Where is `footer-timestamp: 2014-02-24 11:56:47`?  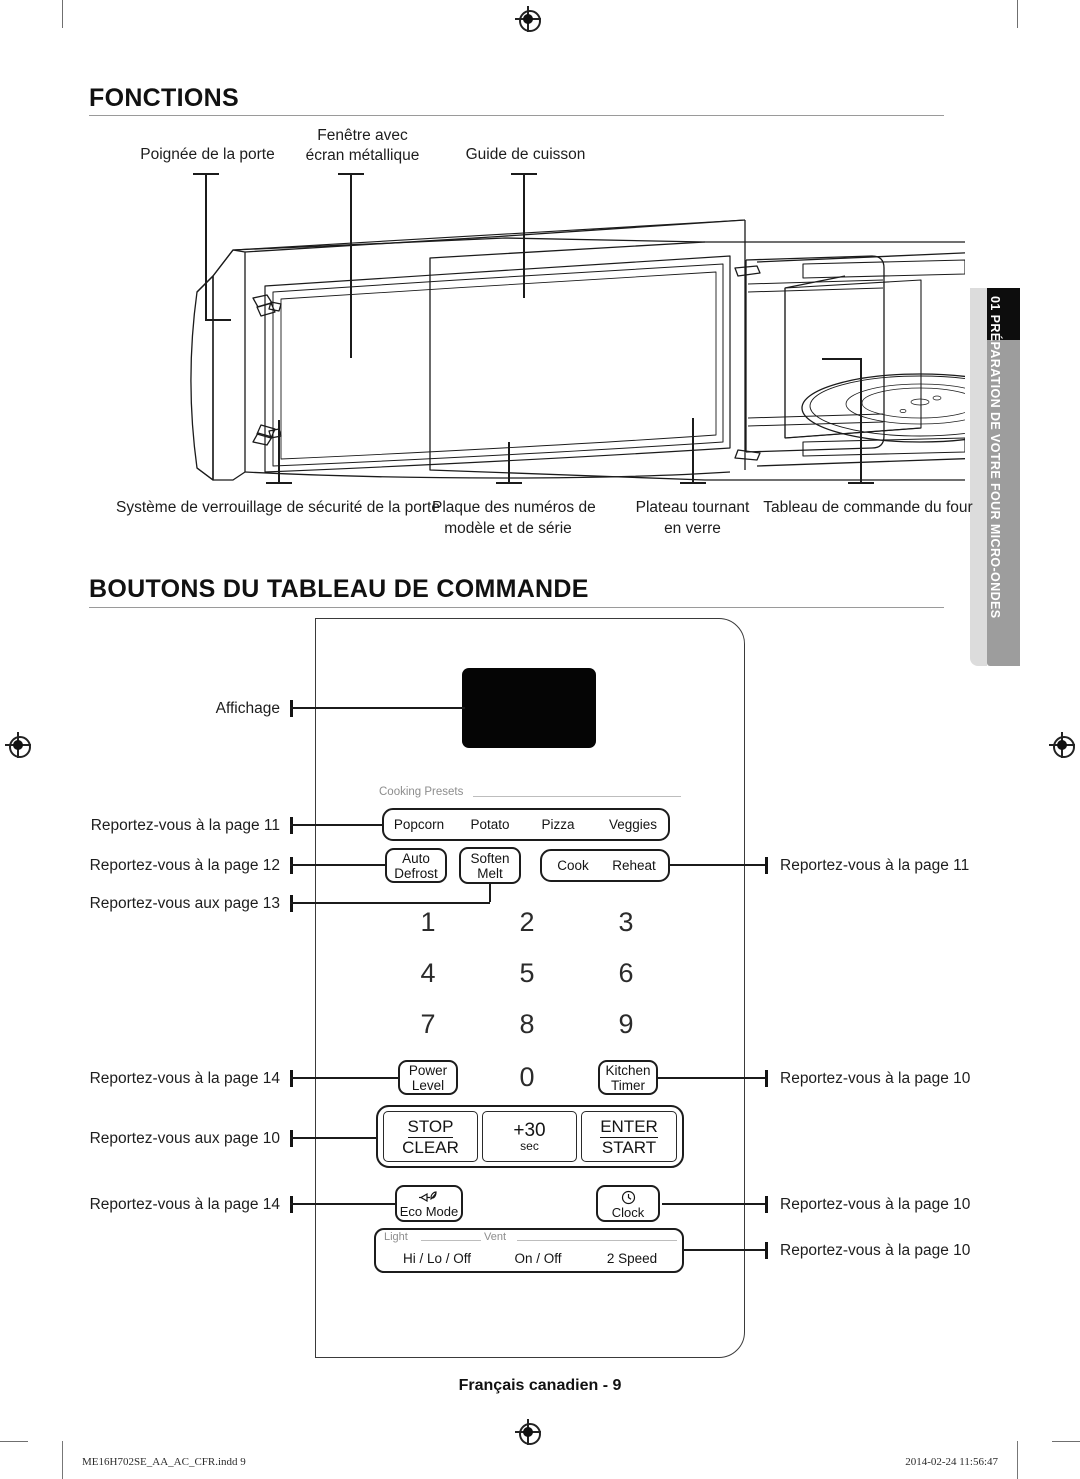
footer-timestamp: 2014-02-24 11:56:47 is located at coordinates (951, 1462).